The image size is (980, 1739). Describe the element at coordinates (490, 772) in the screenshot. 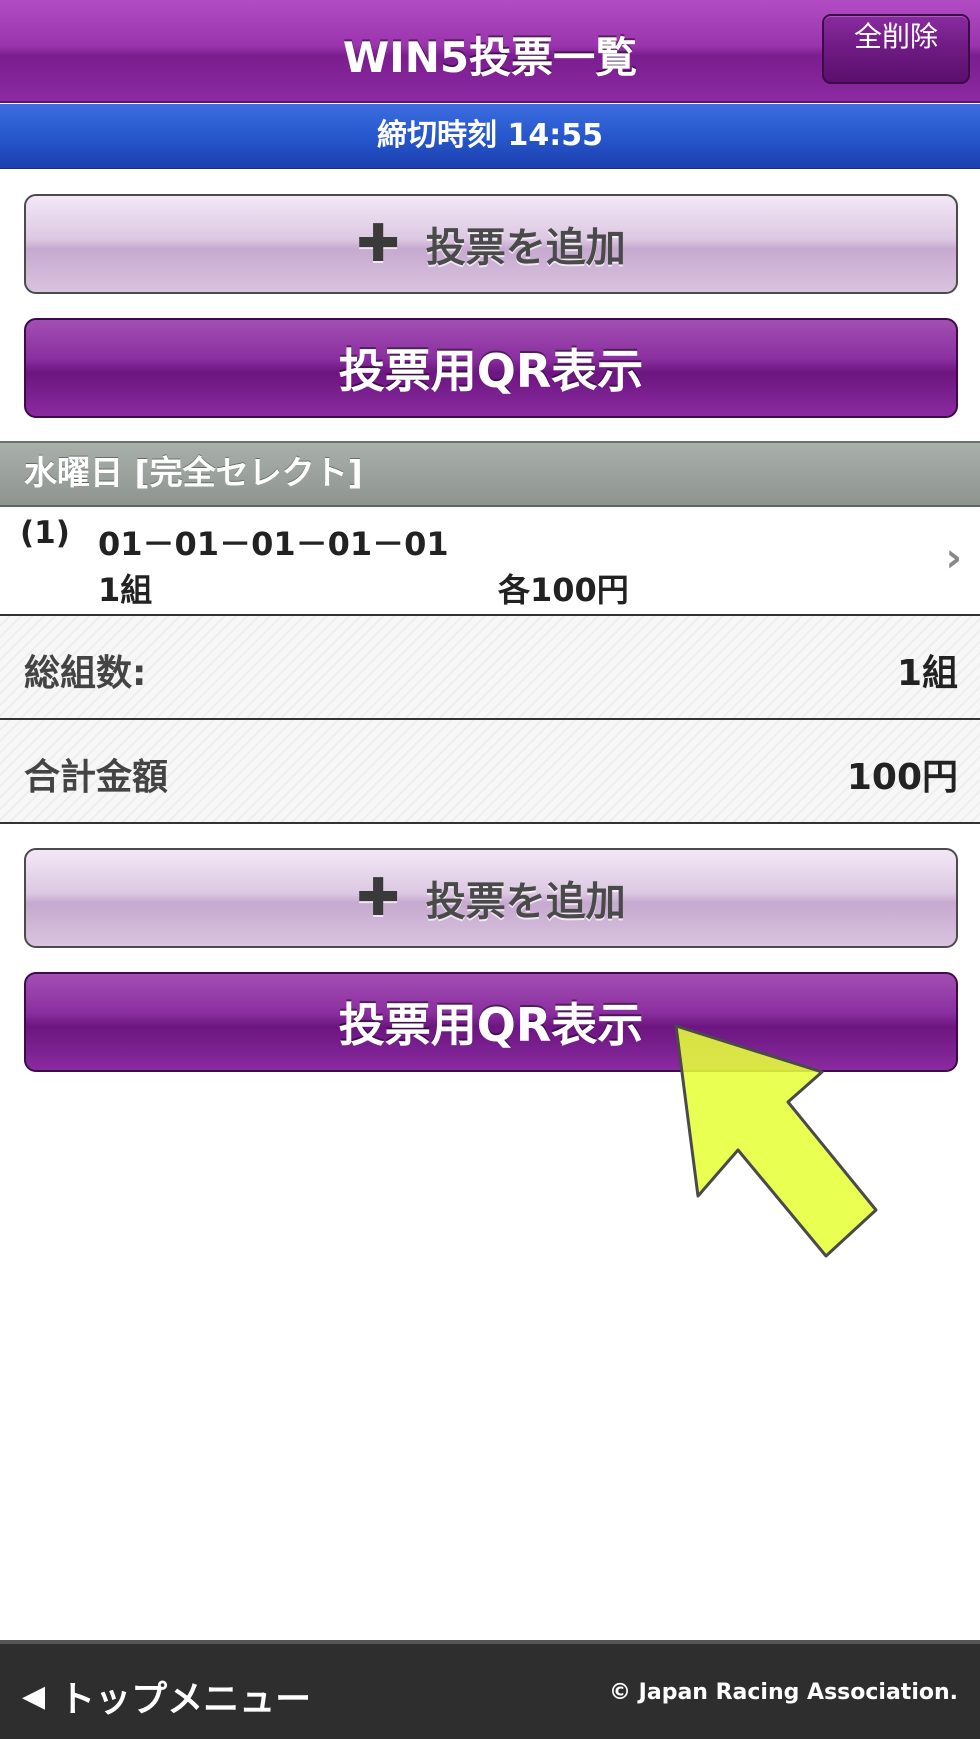

I see `total-amount-row: 合計金額 100円` at that location.